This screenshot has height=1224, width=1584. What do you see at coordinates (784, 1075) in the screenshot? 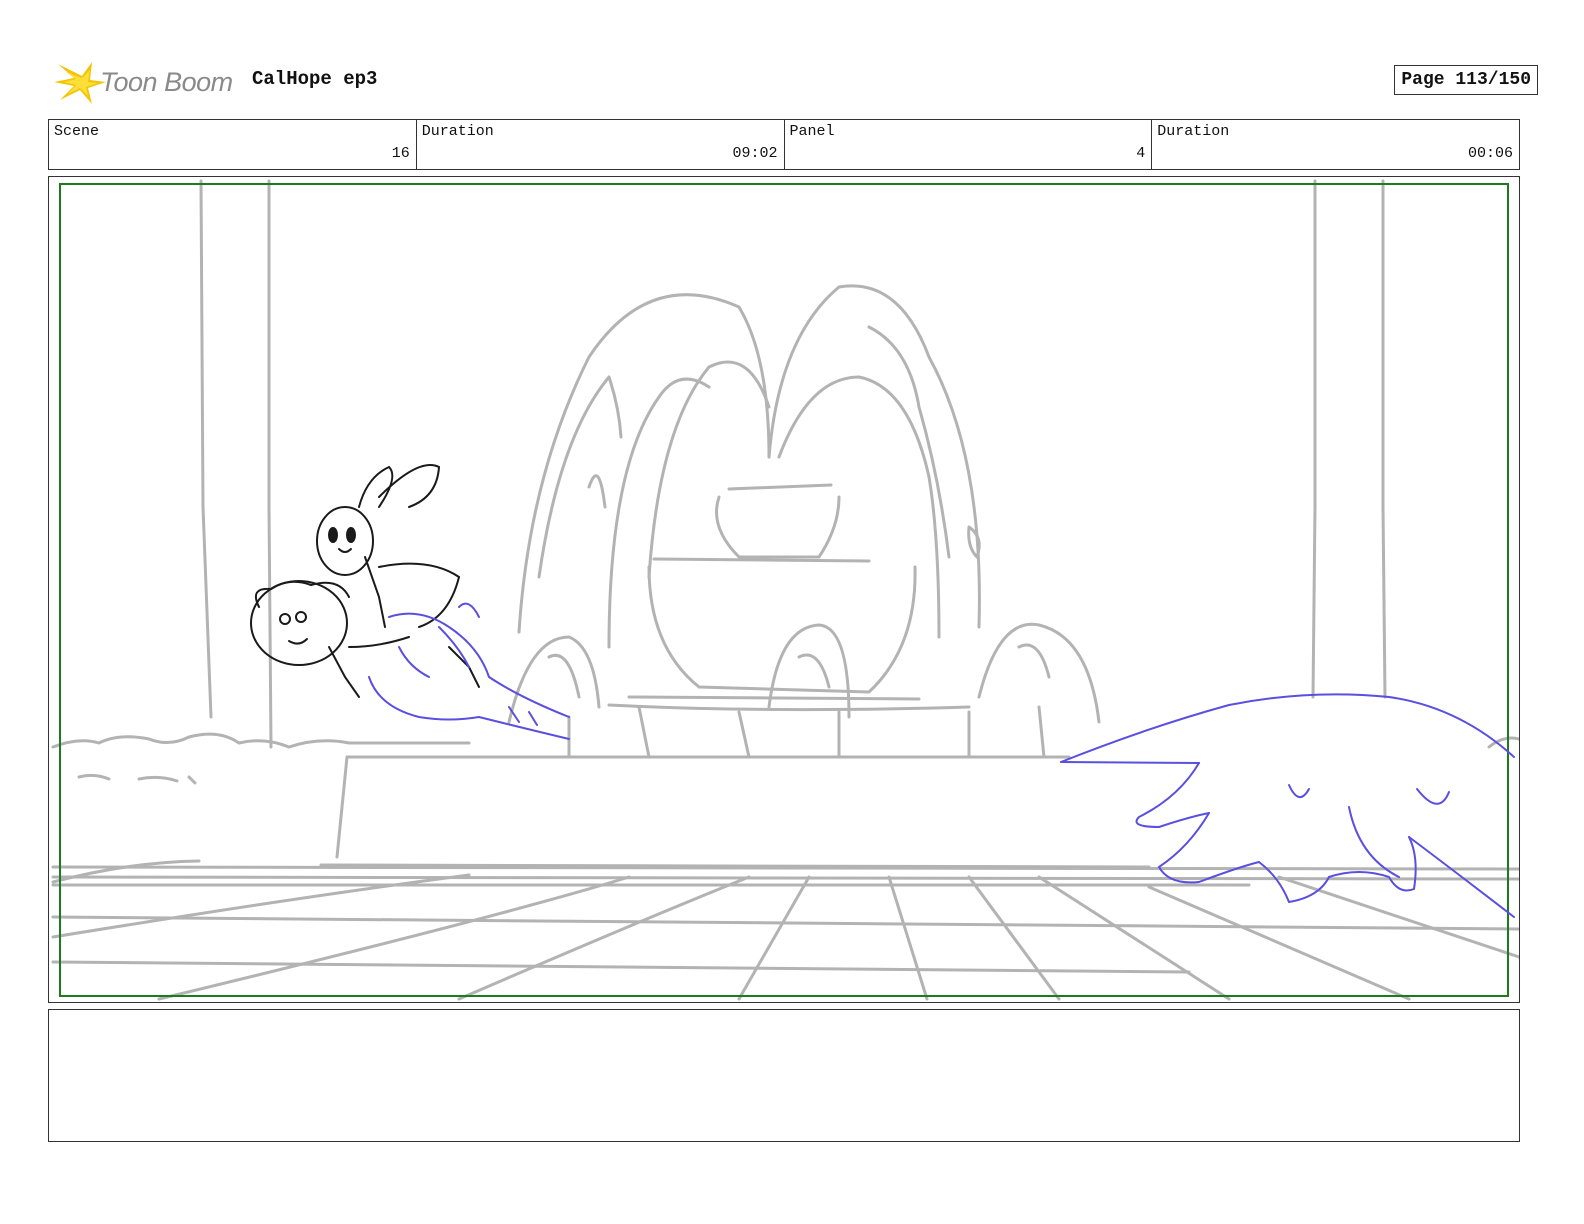
I see `panel-notes-area` at bounding box center [784, 1075].